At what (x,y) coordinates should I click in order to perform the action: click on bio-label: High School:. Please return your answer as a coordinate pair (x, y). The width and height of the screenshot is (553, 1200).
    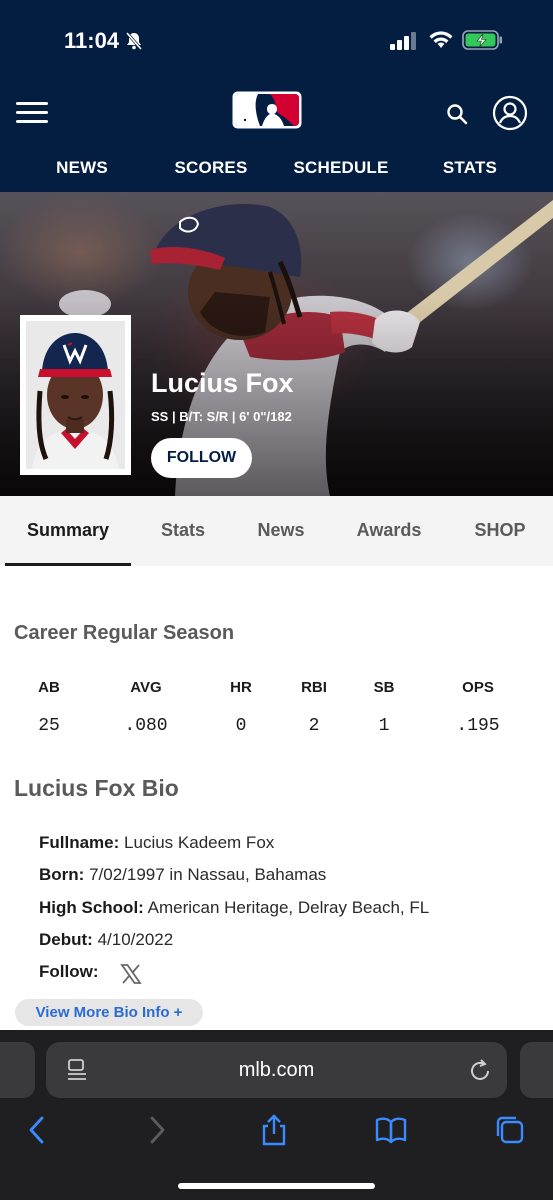
    Looking at the image, I should click on (91, 907).